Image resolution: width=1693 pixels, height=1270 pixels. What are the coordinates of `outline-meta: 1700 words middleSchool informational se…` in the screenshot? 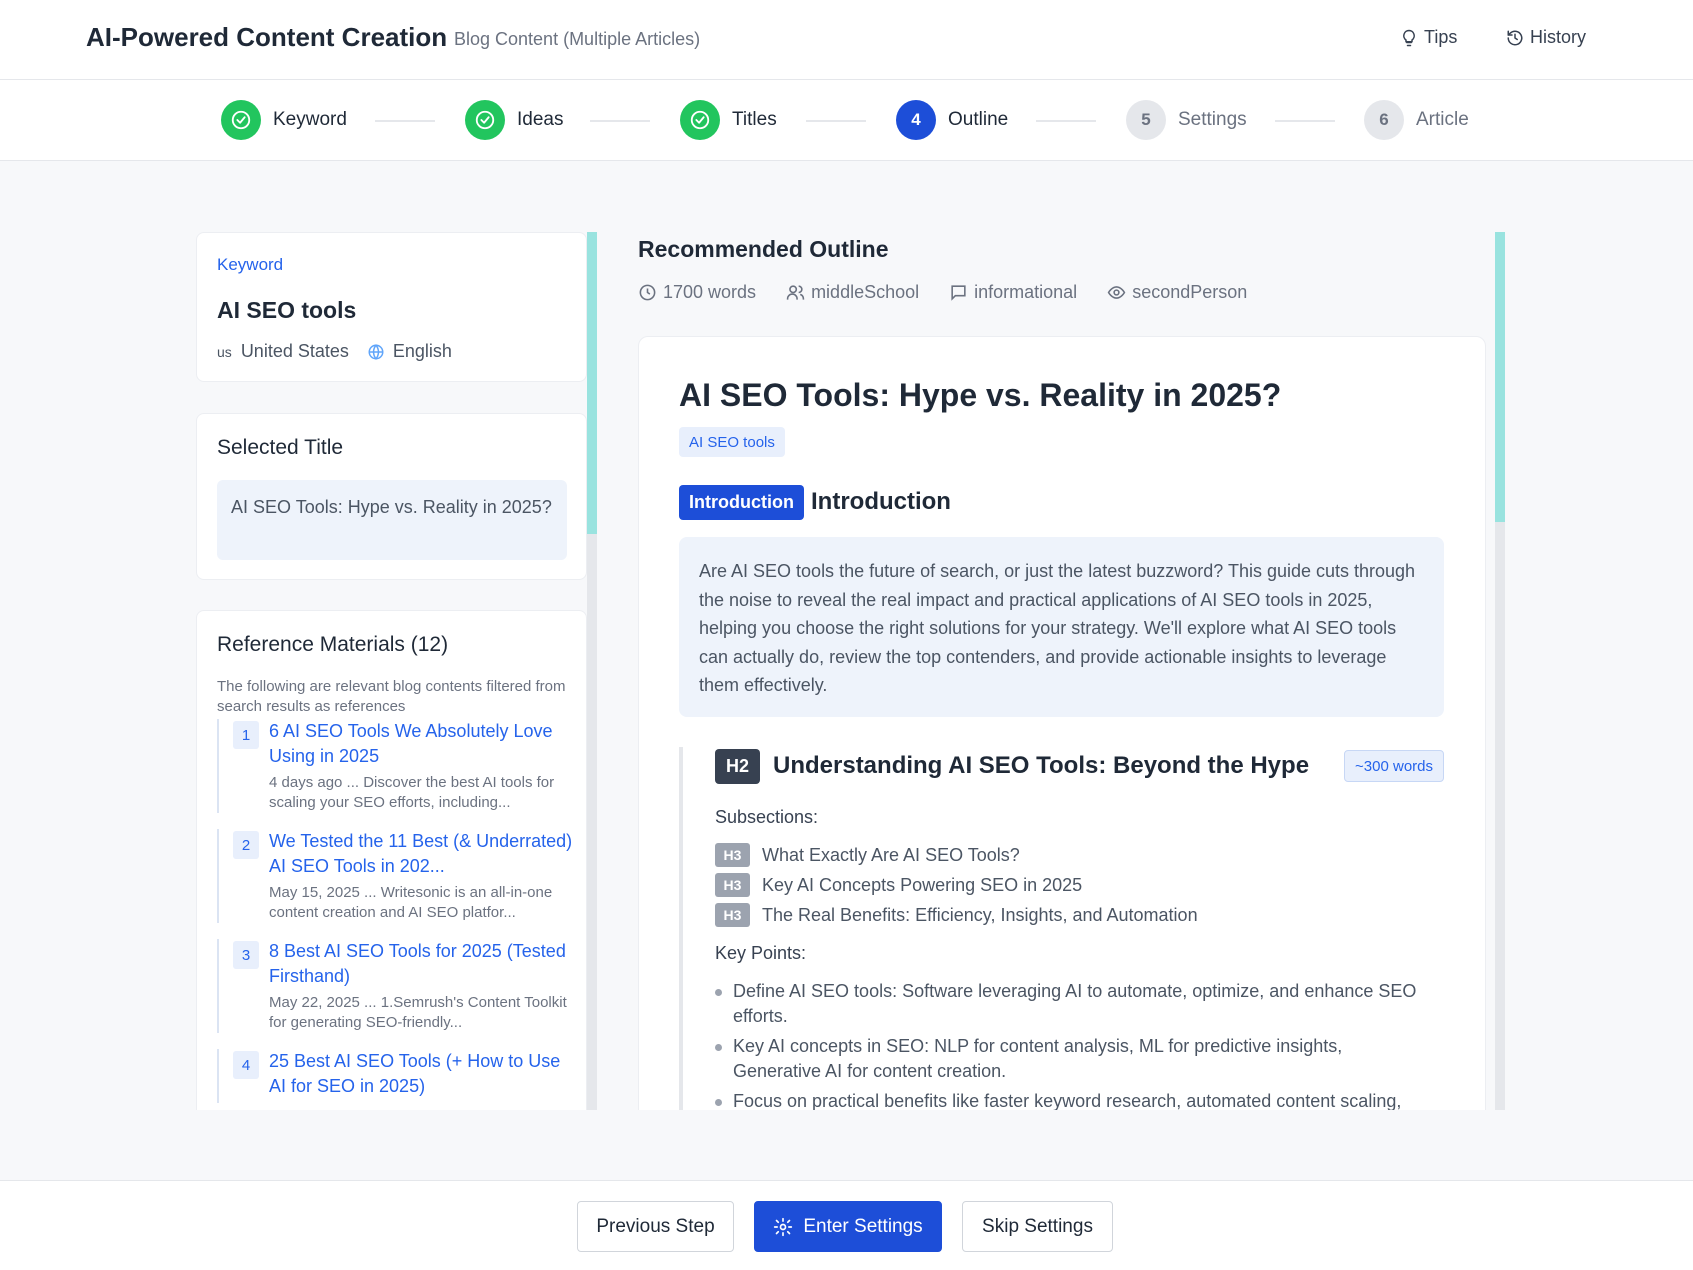 It's located at (942, 292).